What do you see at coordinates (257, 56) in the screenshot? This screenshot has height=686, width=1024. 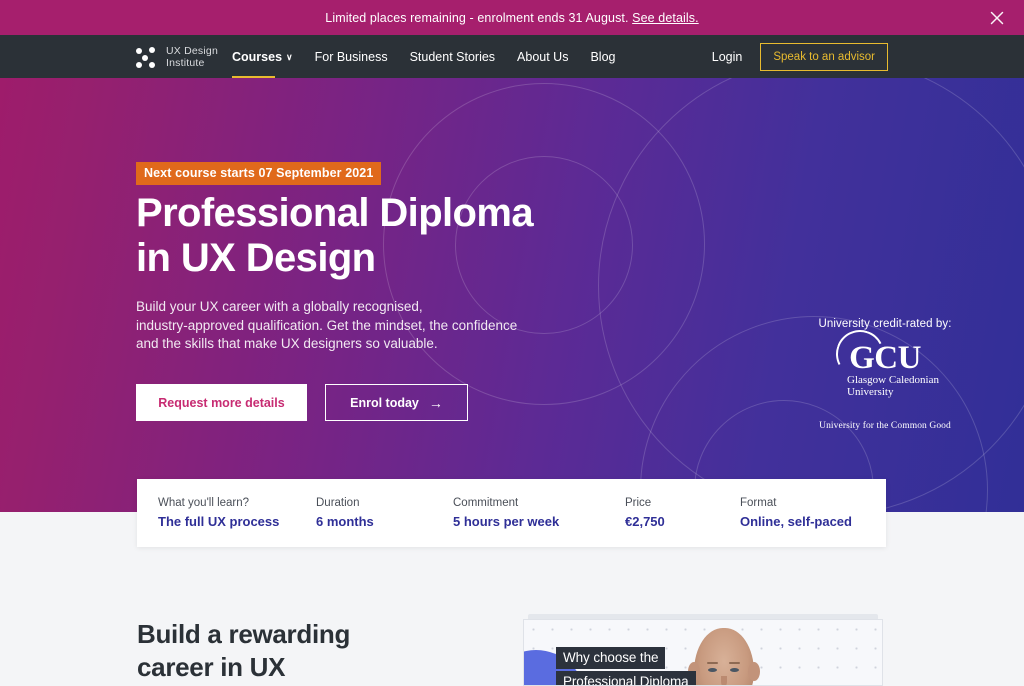 I see `nav-item-courses-label: Courses` at bounding box center [257, 56].